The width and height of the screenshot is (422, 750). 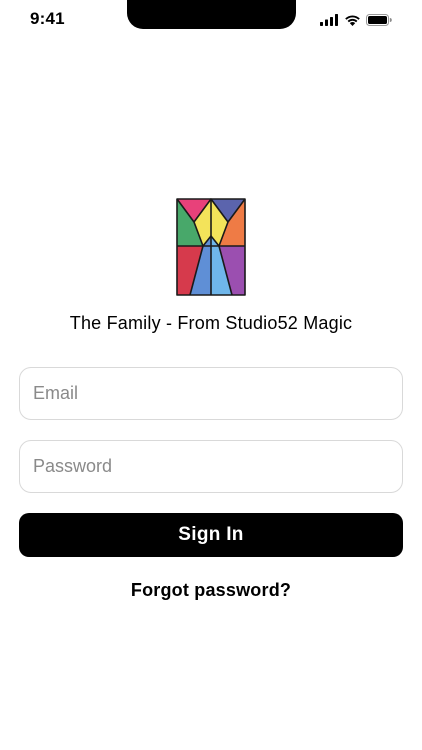 I want to click on password-field, so click(x=211, y=466).